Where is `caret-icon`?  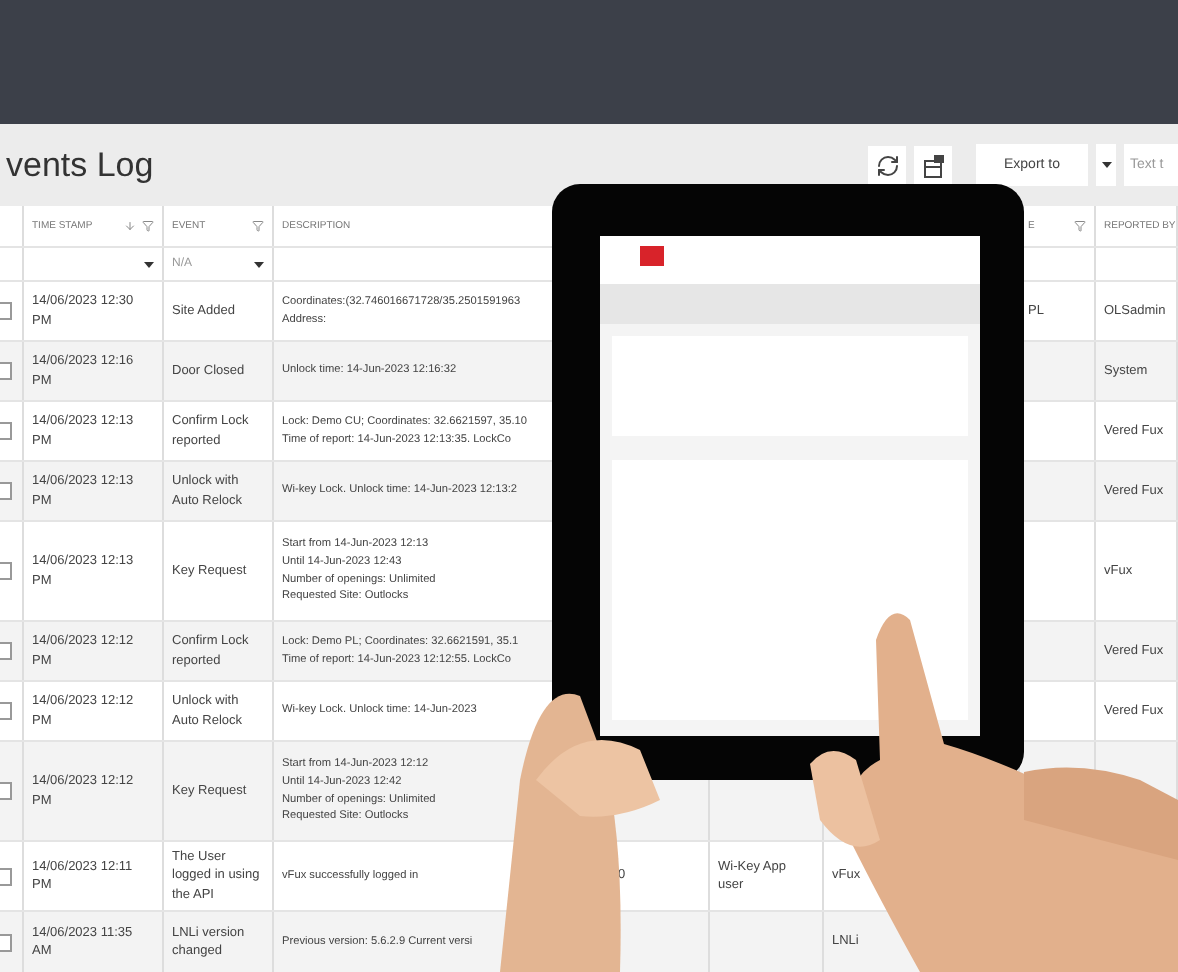
caret-icon is located at coordinates (1106, 165).